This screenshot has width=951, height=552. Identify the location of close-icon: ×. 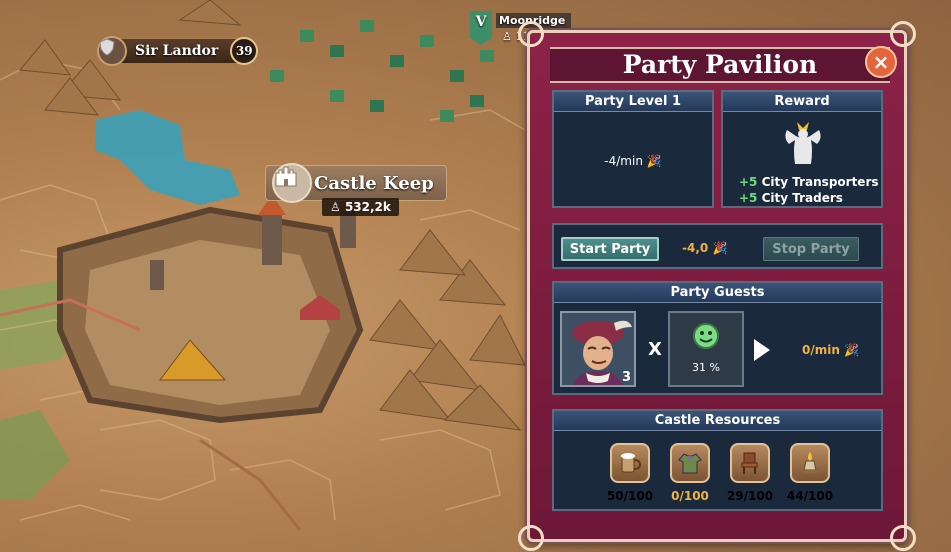
(881, 62).